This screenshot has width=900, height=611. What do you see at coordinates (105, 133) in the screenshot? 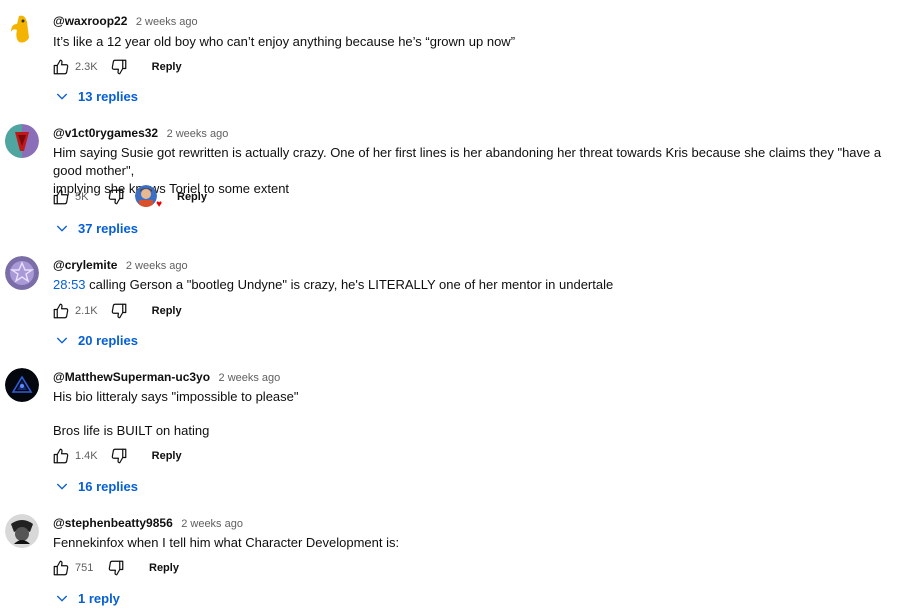
I see `author-handle: @v1ct0rygames32` at bounding box center [105, 133].